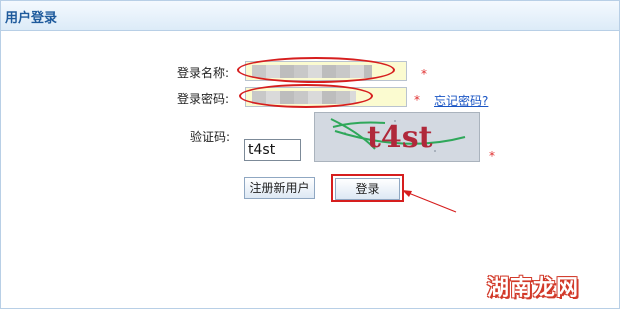 The image size is (620, 309). I want to click on username-required-mark: *, so click(424, 74).